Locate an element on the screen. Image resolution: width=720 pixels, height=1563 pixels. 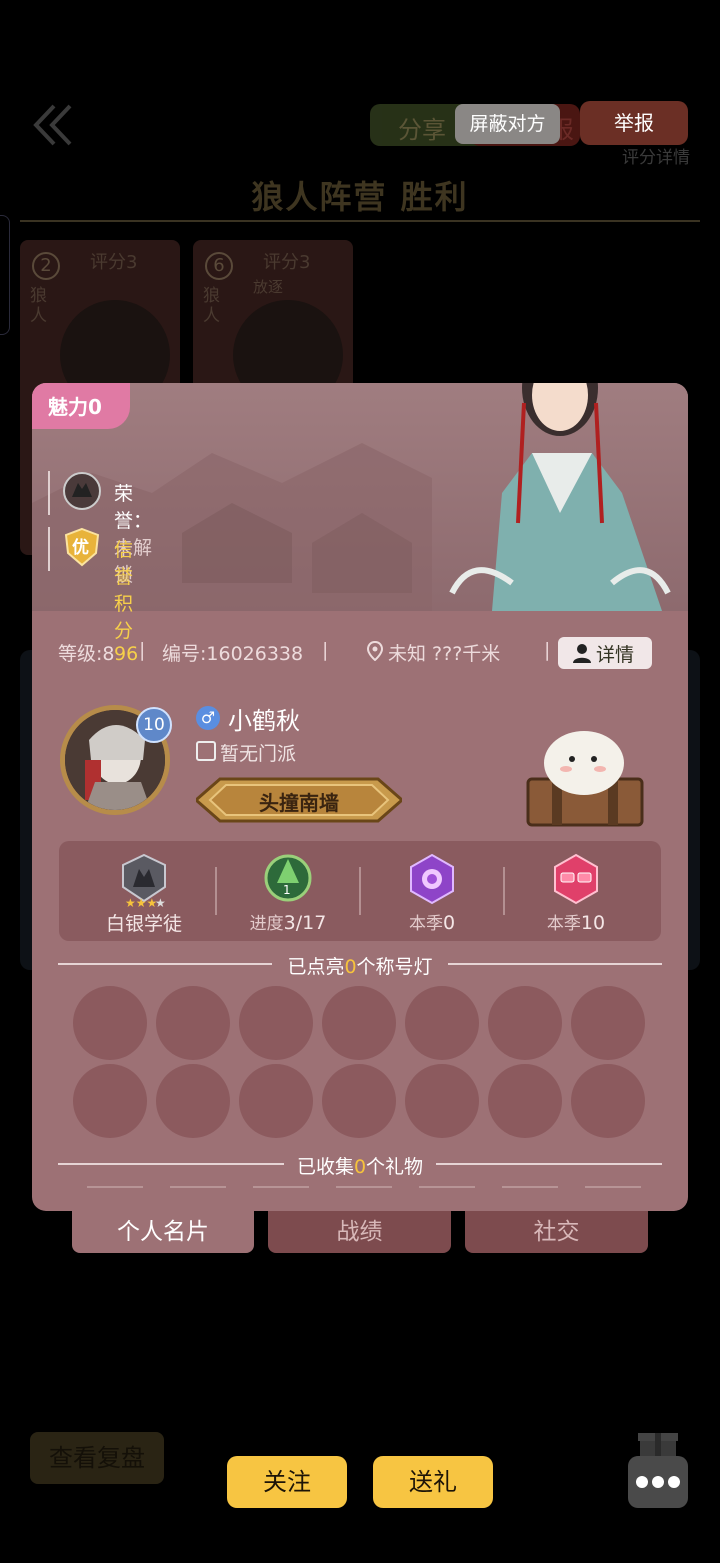
more-dots-icon is located at coordinates (658, 1482).